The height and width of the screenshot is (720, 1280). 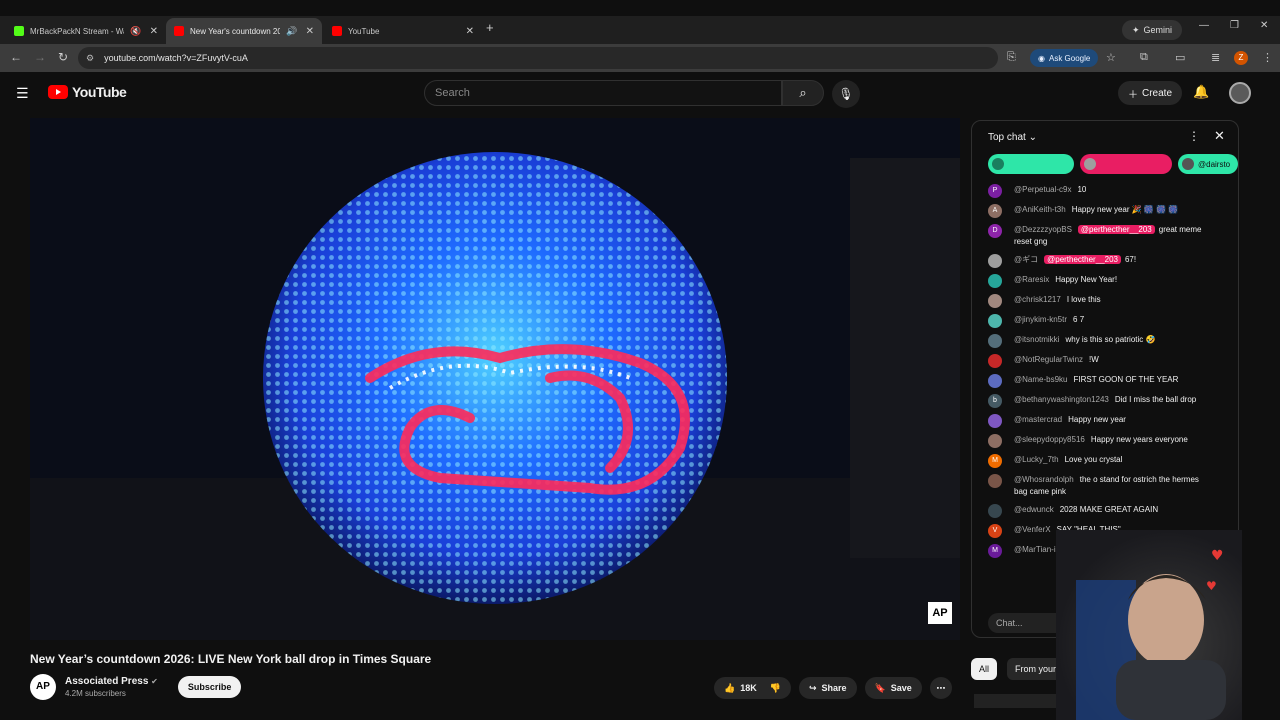 I want to click on minimize-icon: —, so click(x=1204, y=25).